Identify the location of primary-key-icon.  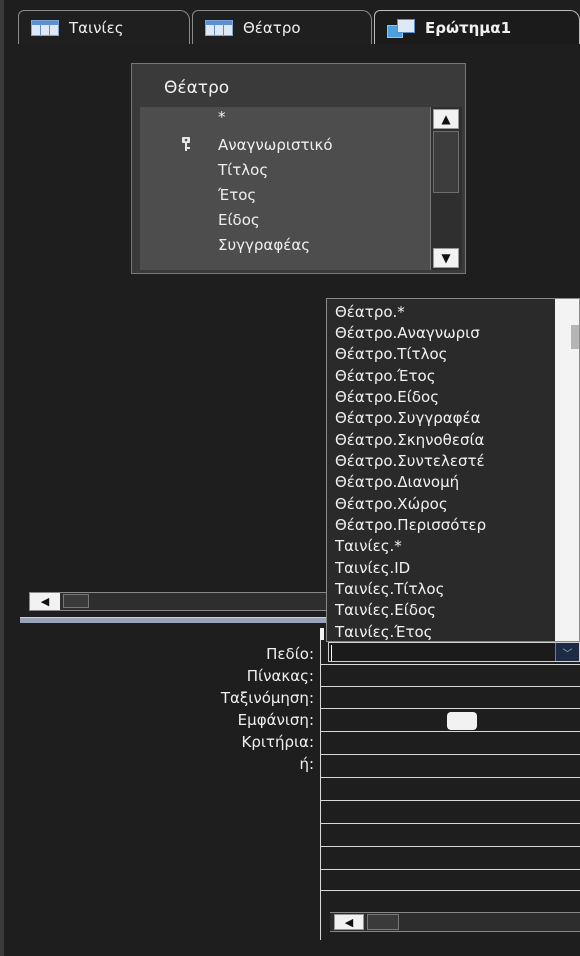
(186, 144).